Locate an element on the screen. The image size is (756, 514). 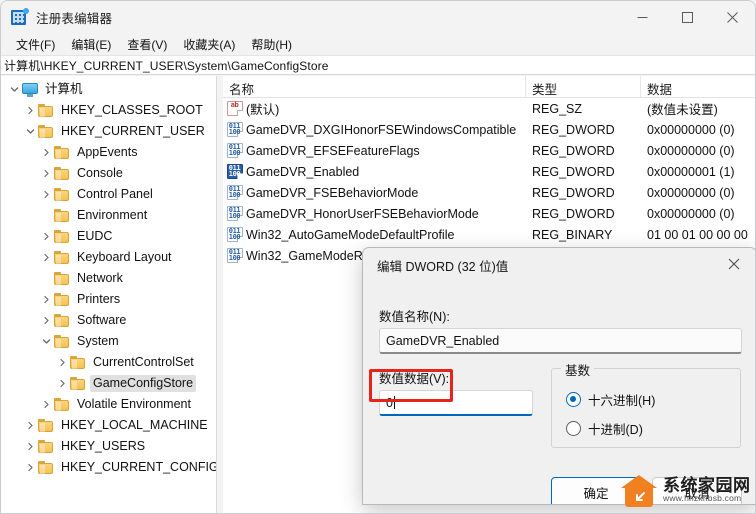
tree-node-console: Console is located at coordinates (108, 173).